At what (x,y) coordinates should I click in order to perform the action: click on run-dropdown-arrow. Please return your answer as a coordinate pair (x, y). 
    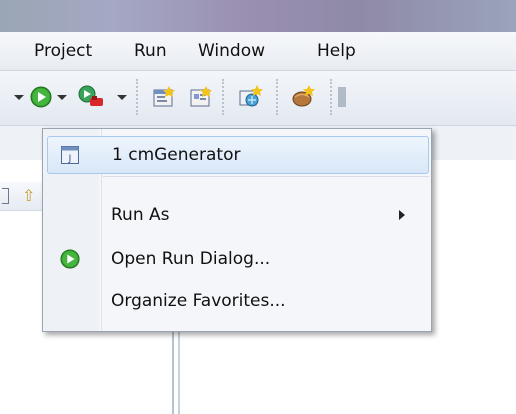
    Looking at the image, I should click on (62, 97).